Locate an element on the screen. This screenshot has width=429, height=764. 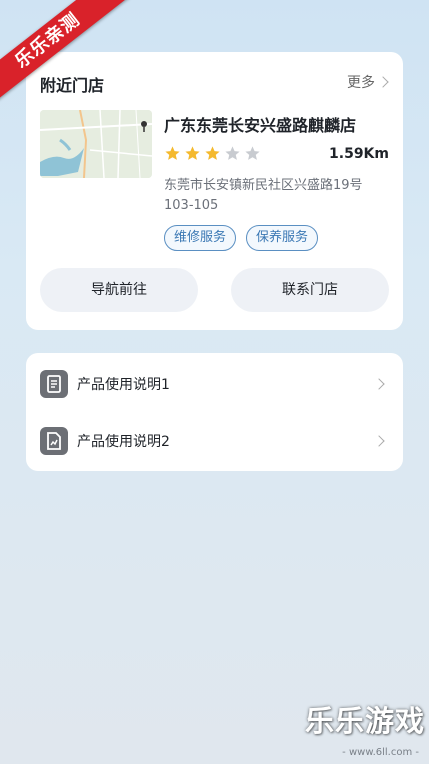
store-distance: 1.59Km is located at coordinates (359, 154).